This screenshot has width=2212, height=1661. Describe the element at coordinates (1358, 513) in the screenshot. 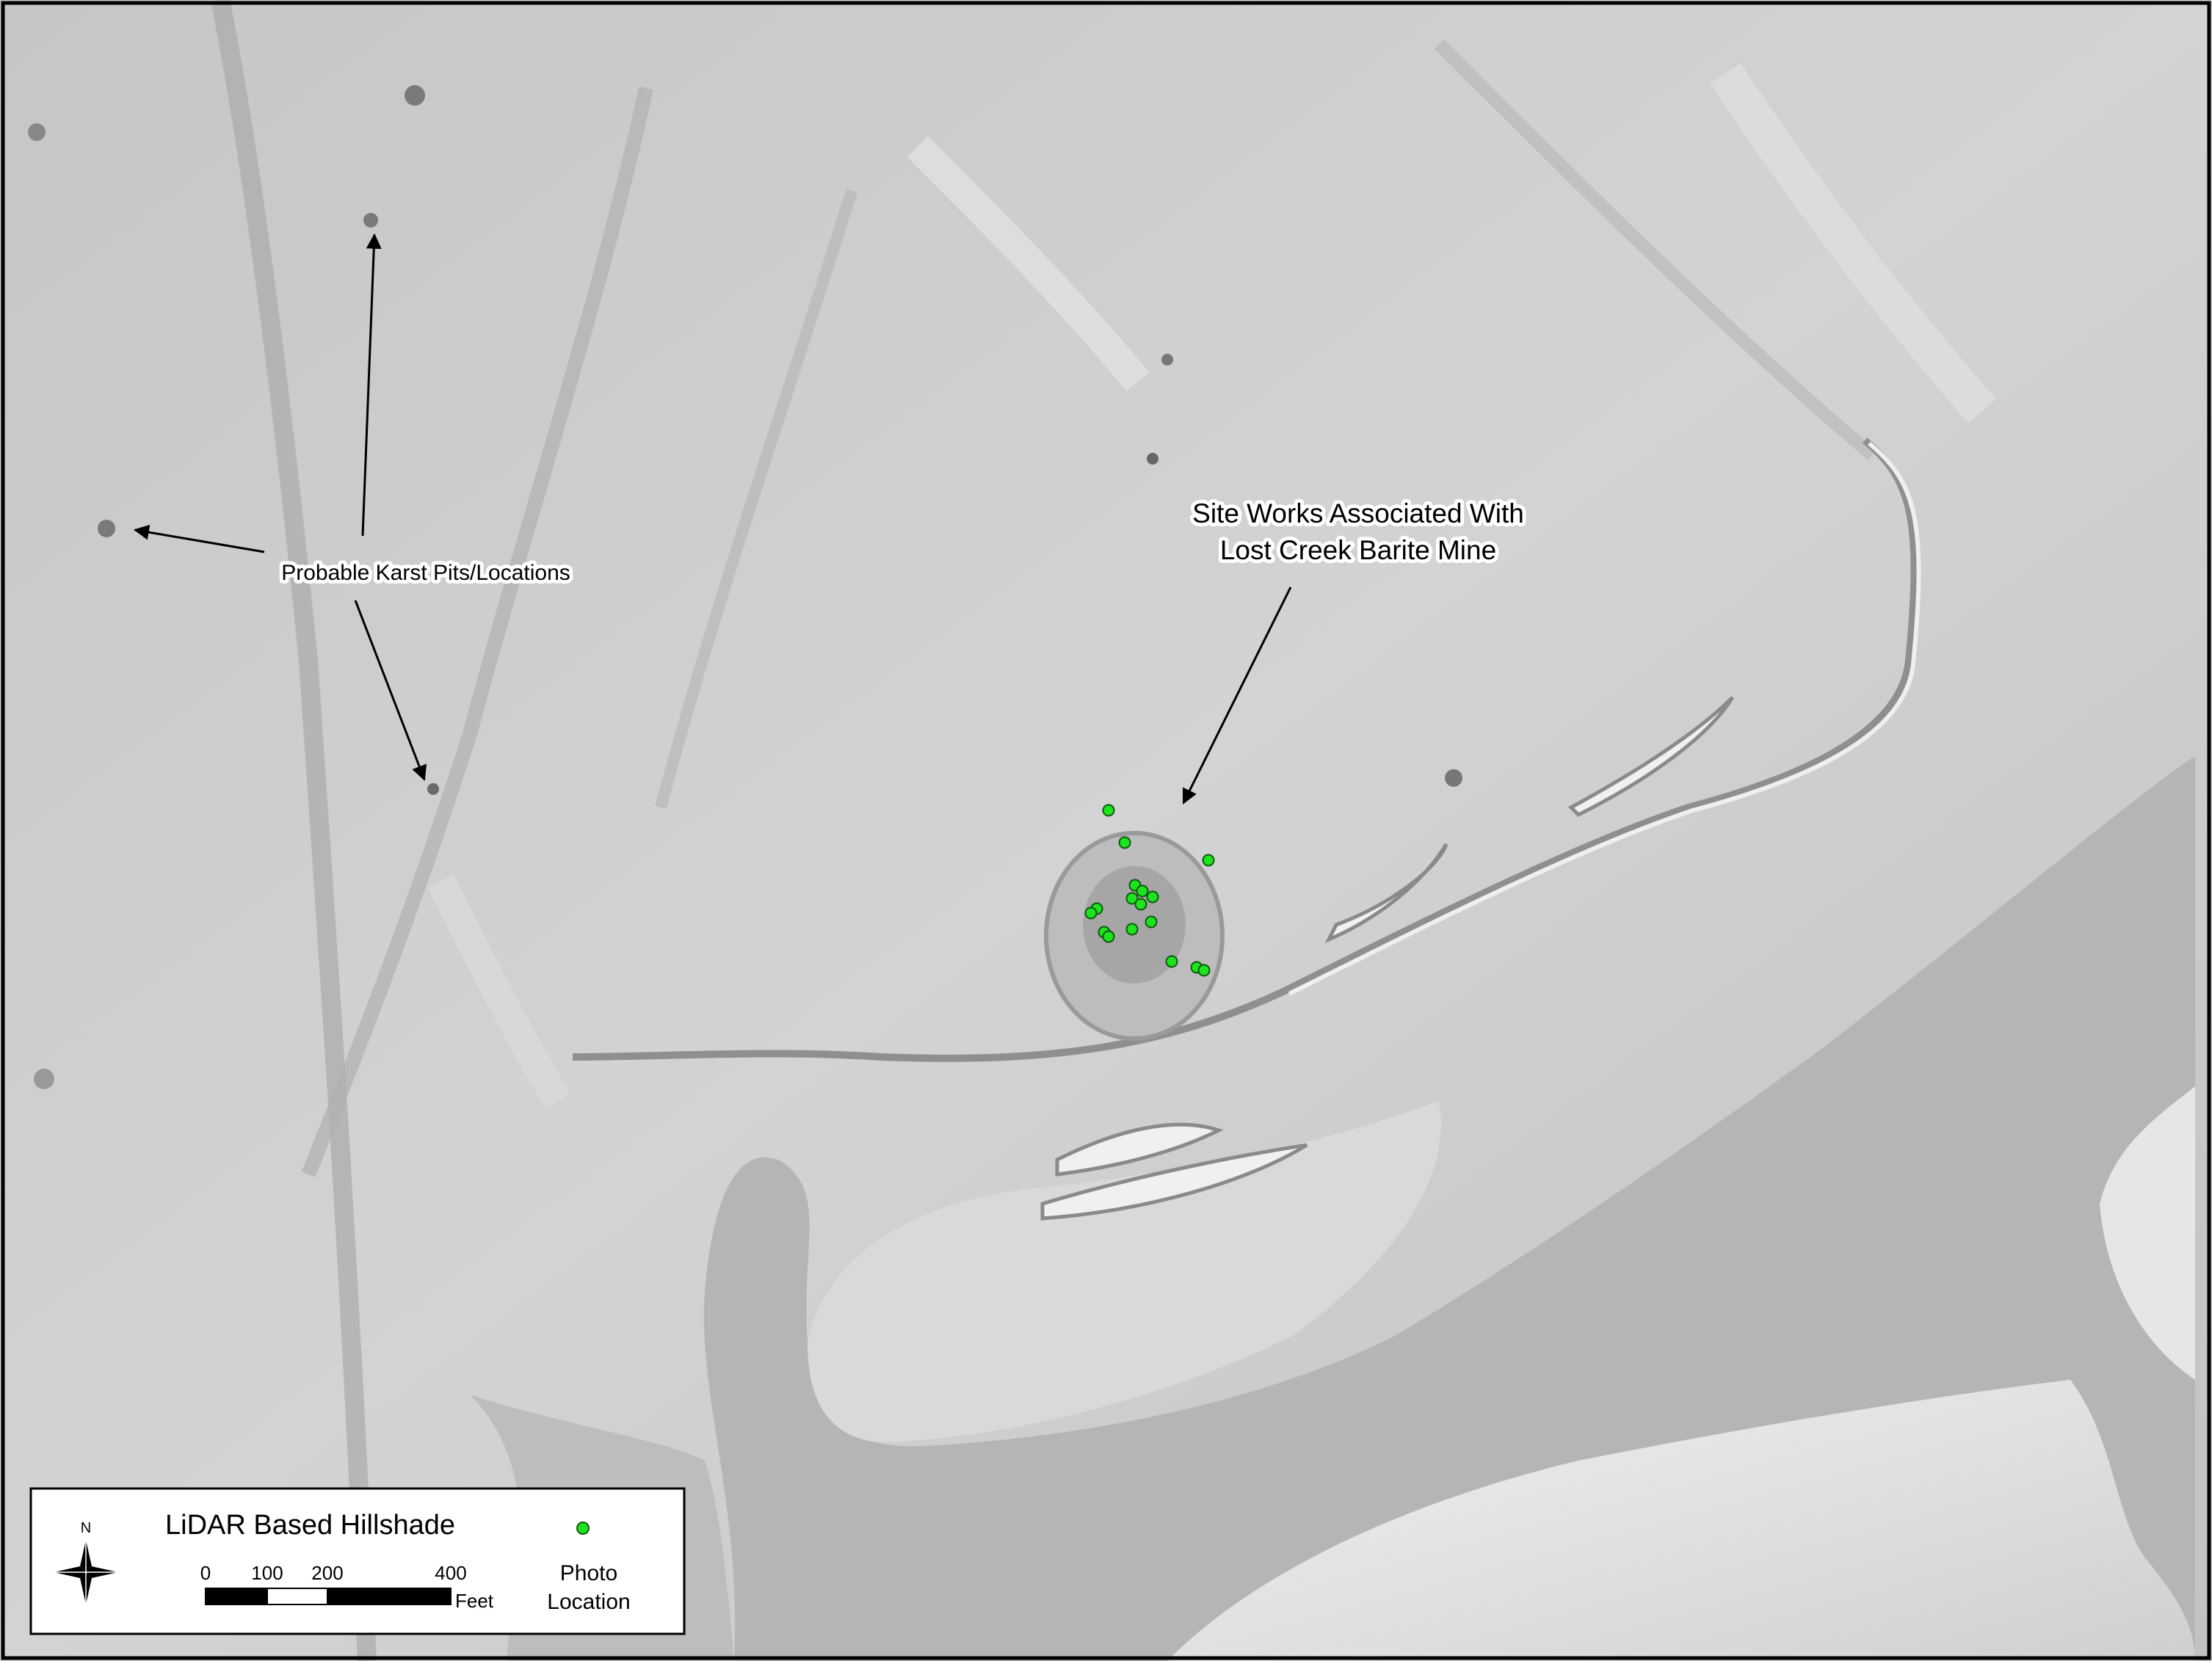

I see `site-label-line1: Site Works Associated With` at that location.